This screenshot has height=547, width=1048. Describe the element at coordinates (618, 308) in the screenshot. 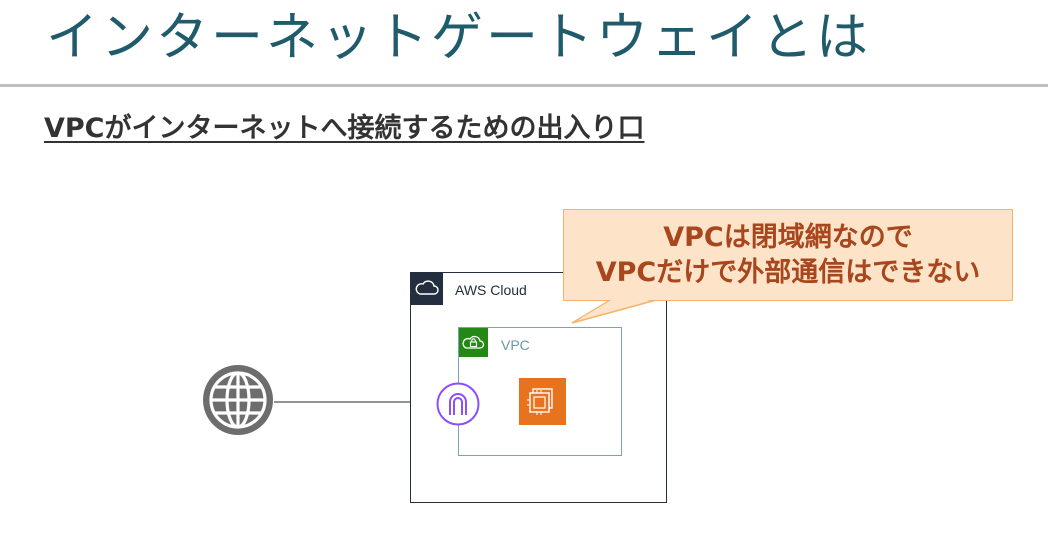

I see `callout-pointer-mask` at that location.